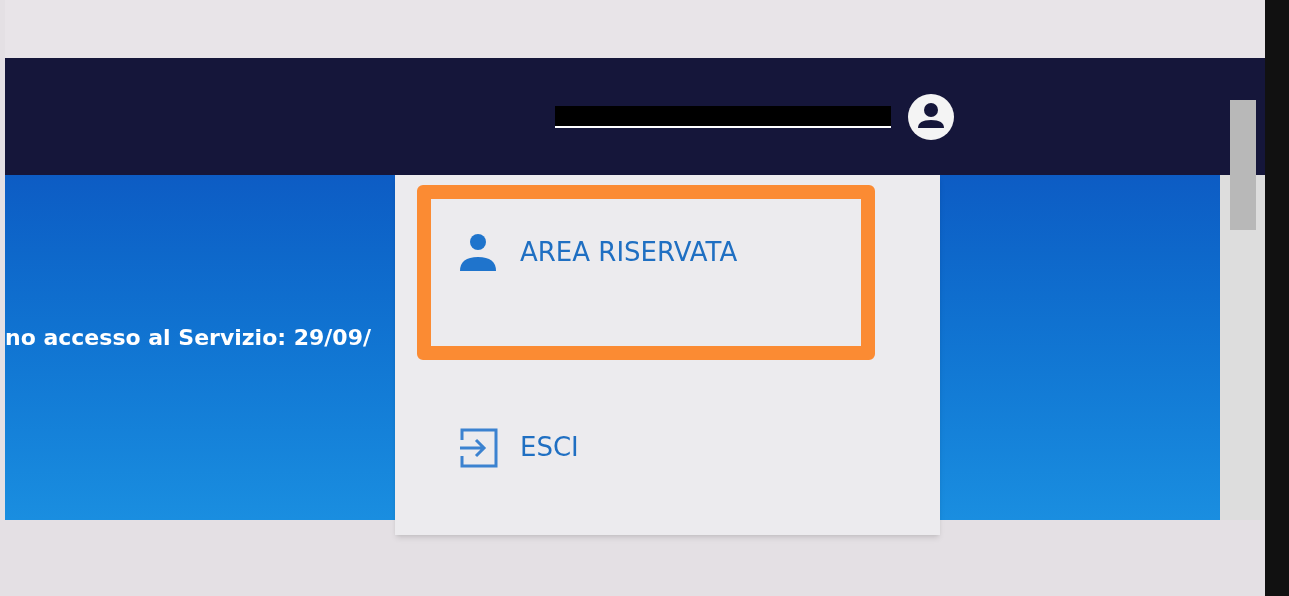 This screenshot has height=596, width=1289. What do you see at coordinates (629, 253) in the screenshot?
I see `menu-item-label: AREA RISERVATA` at bounding box center [629, 253].